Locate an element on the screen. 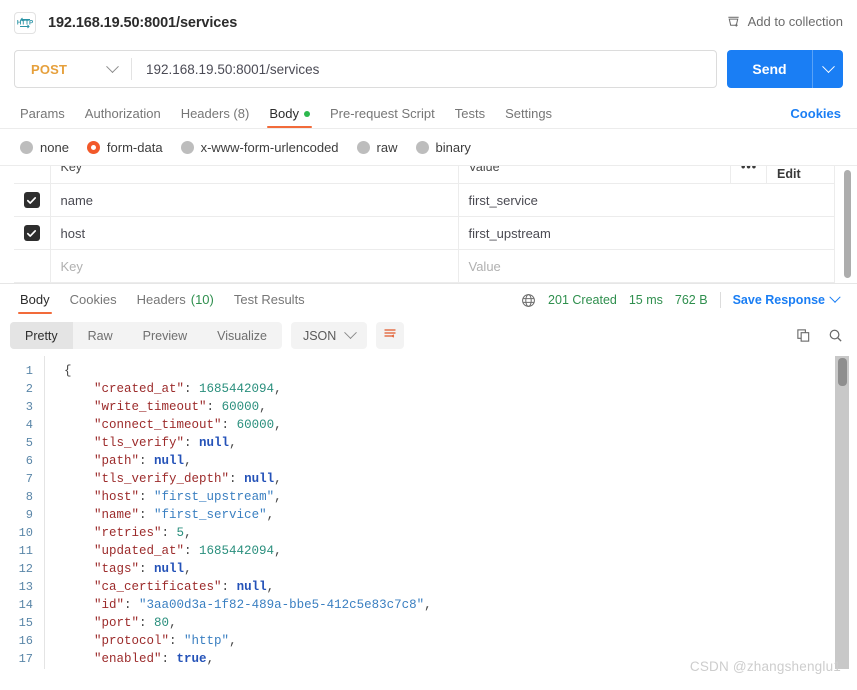 This screenshot has width=857, height=690. tab-settings: Settings is located at coordinates (528, 117).